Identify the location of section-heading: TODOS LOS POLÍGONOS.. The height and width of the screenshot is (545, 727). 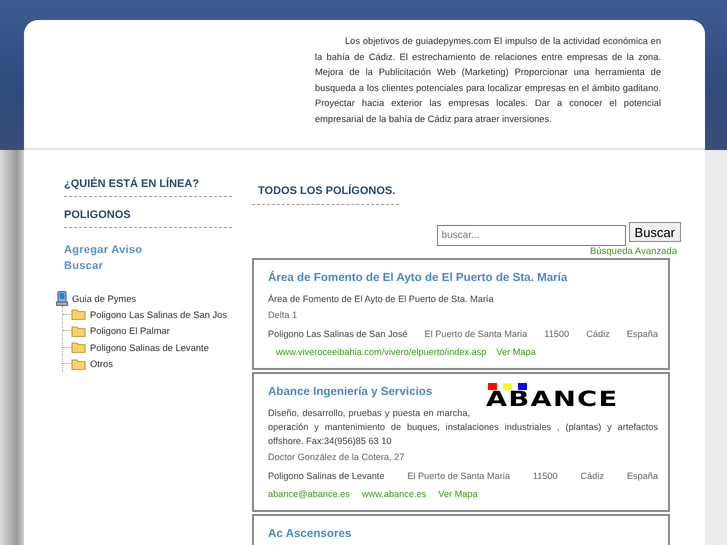
(326, 191).